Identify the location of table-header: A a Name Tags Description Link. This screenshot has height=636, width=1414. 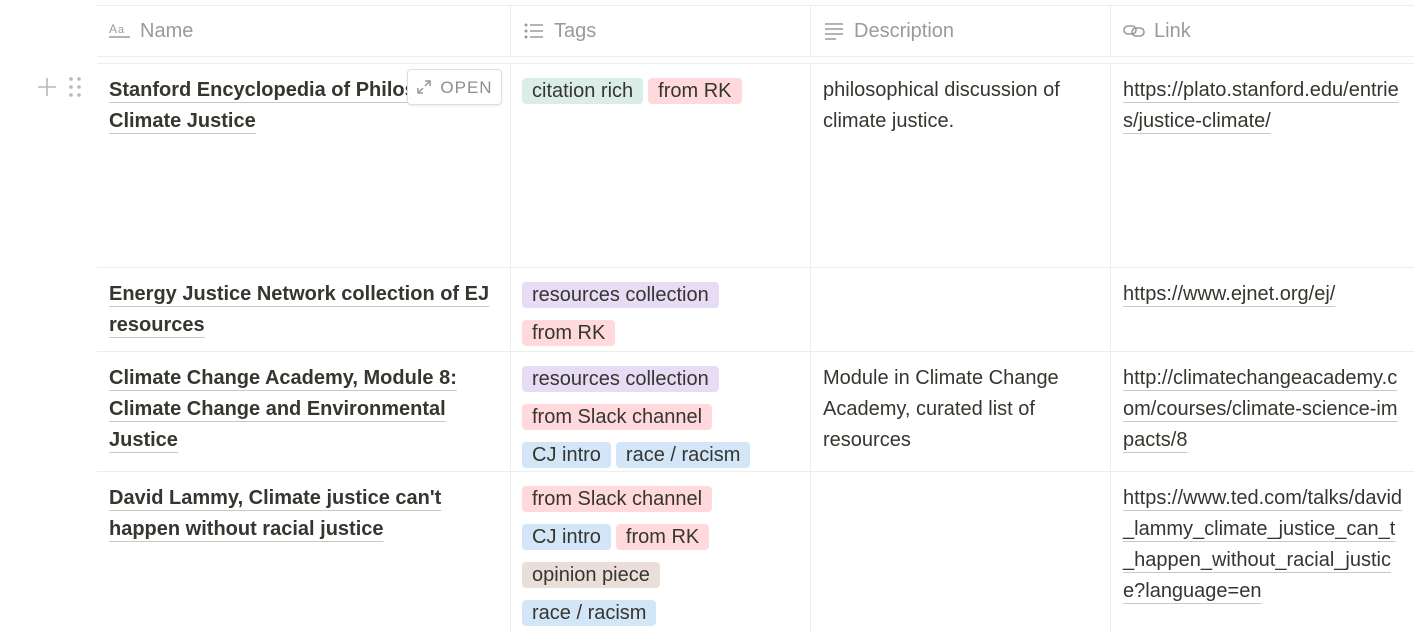
(755, 31).